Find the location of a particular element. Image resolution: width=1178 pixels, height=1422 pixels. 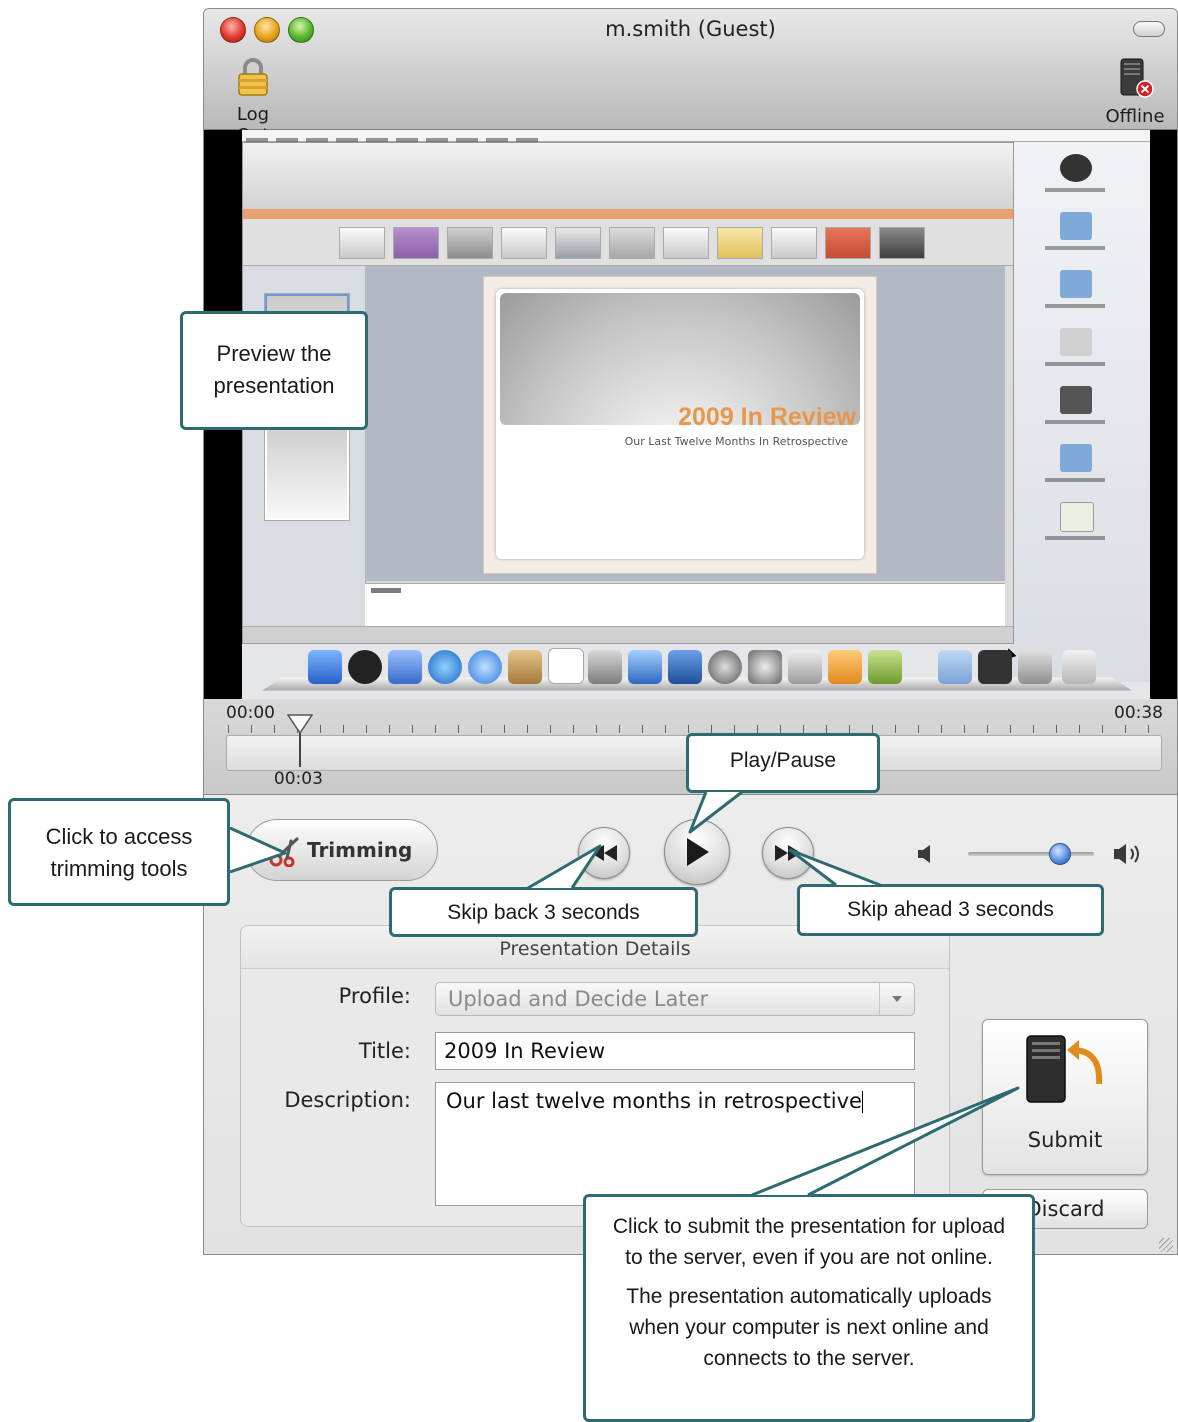

skip-ahead-button is located at coordinates (788, 853).